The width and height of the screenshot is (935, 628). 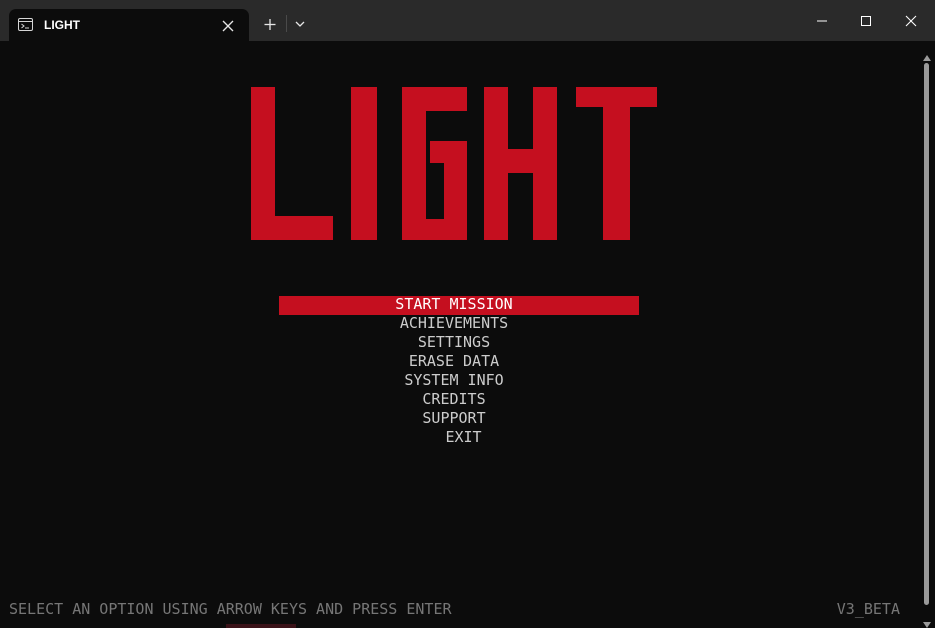 I want to click on title-bar: LIGHT, so click(x=467, y=20).